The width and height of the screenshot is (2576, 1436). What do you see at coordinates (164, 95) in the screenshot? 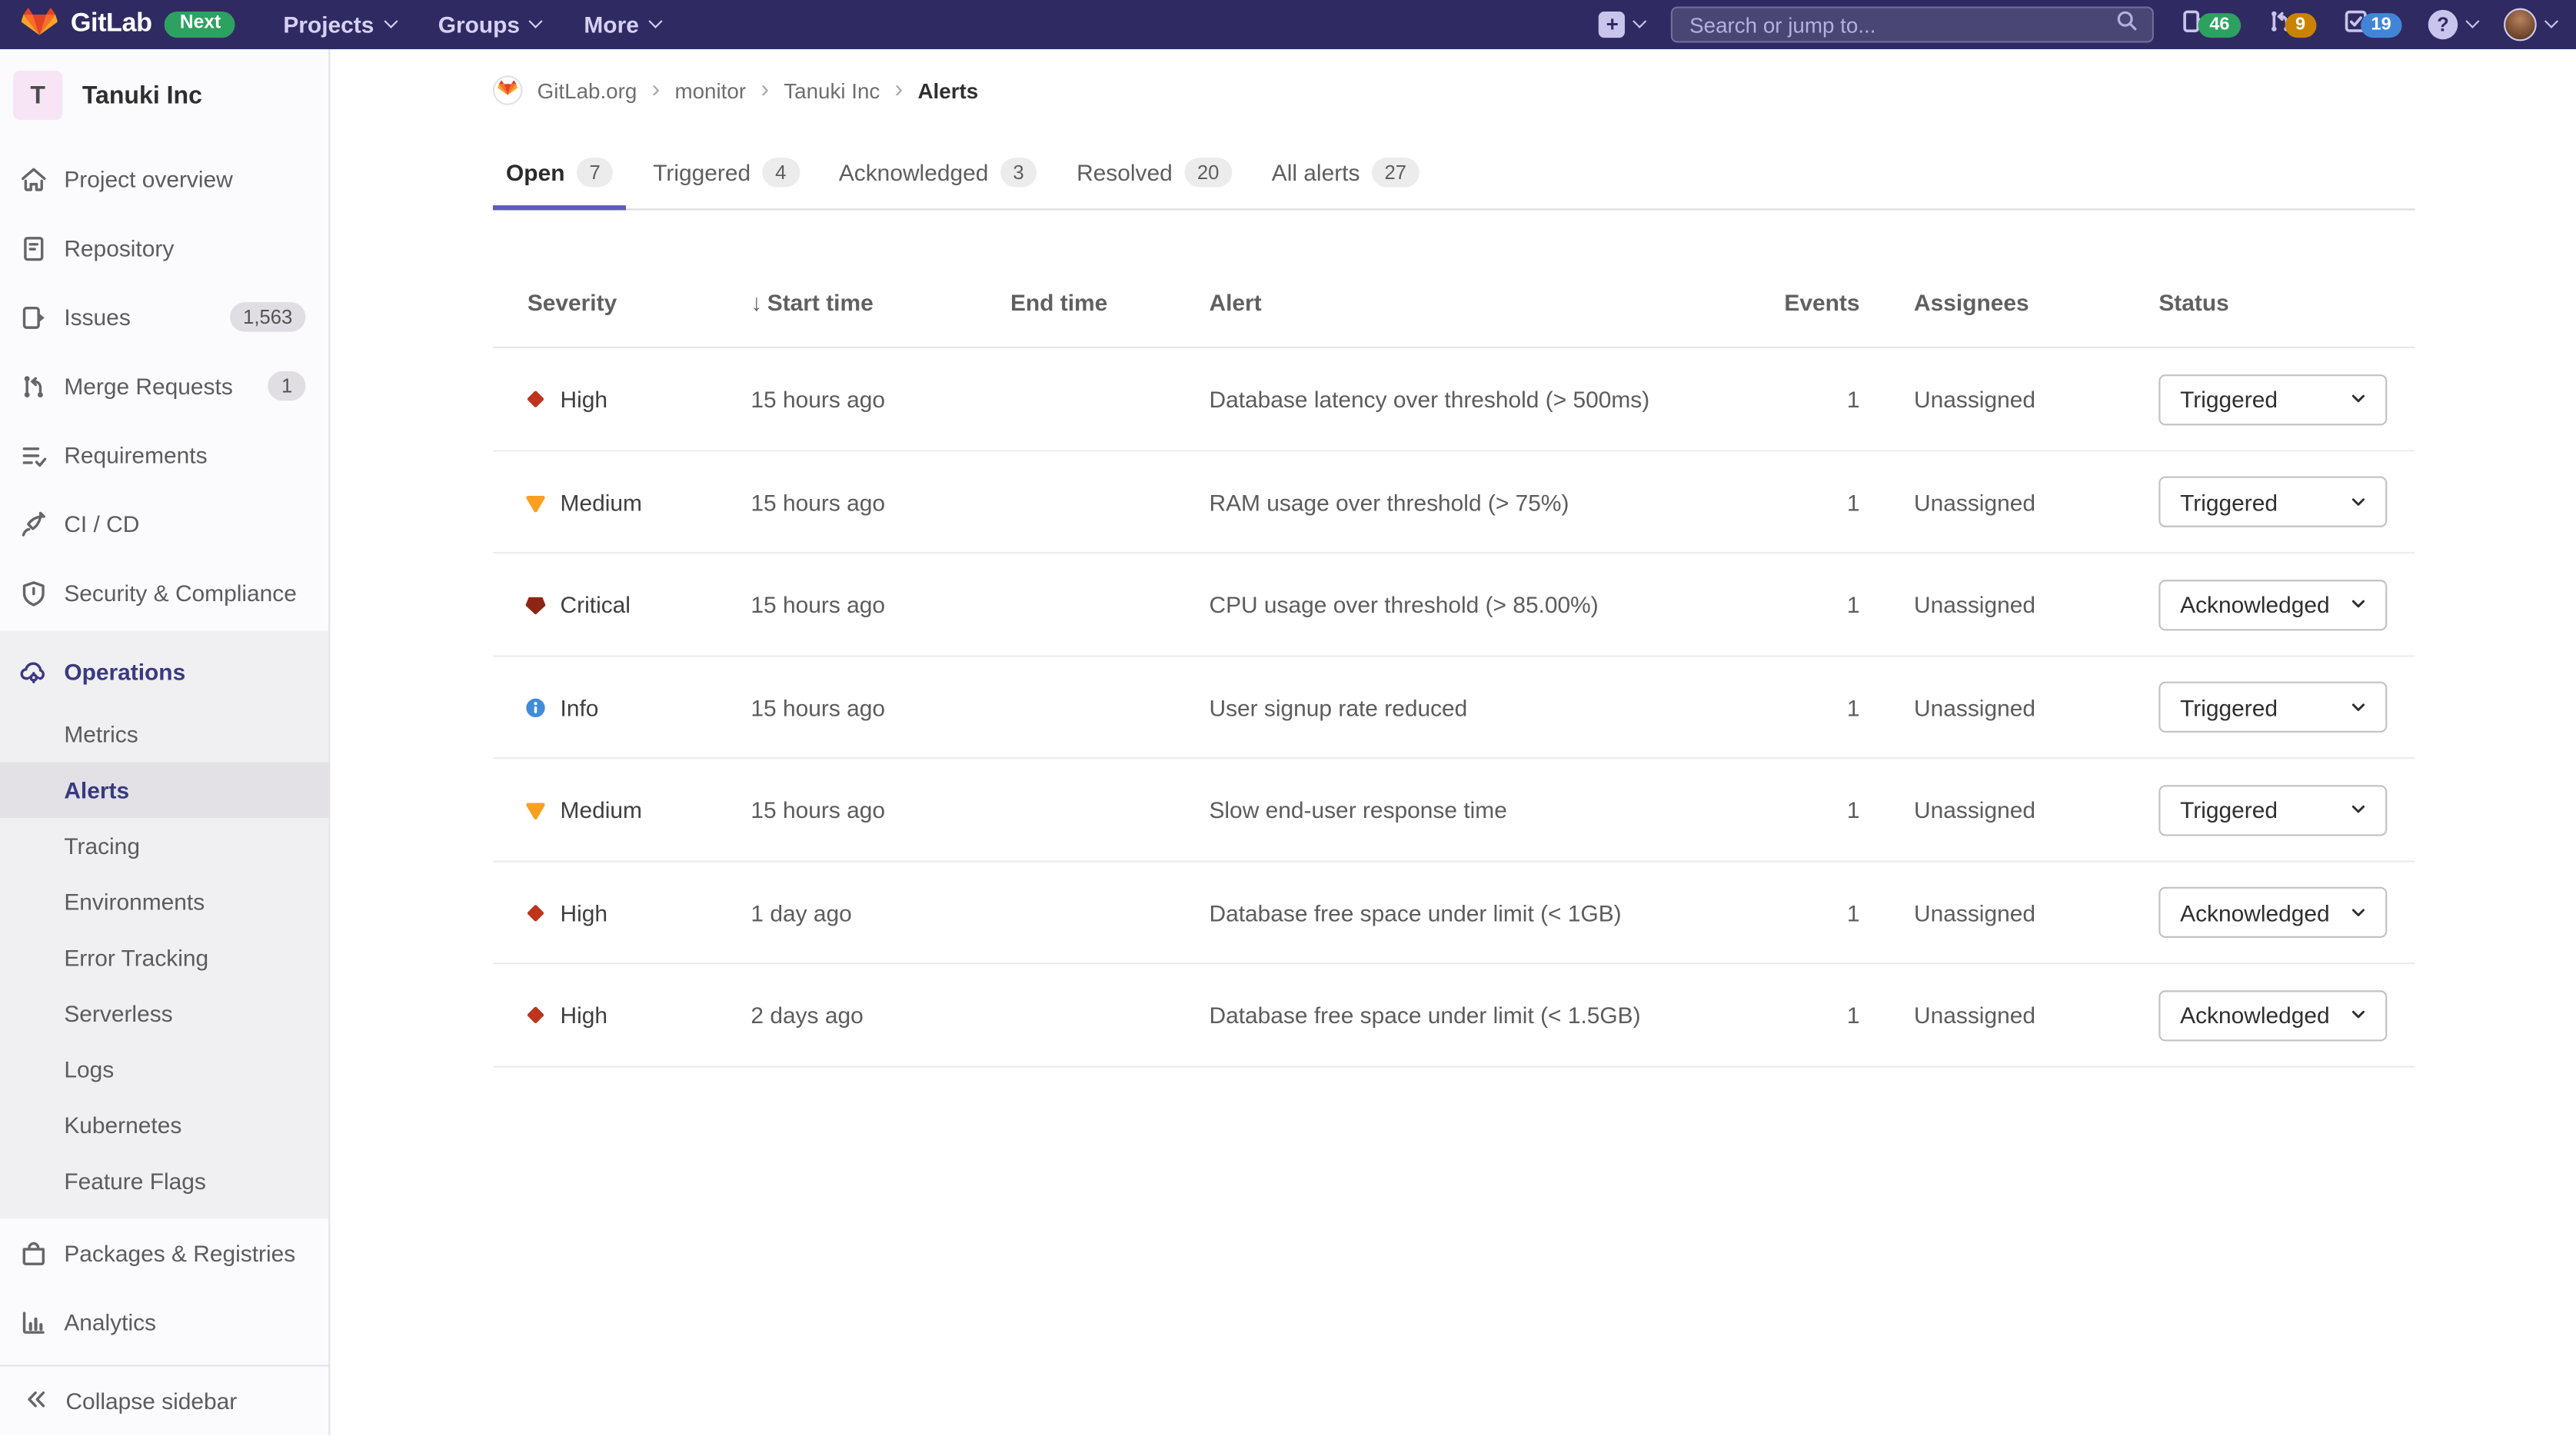
I see `sidebar-project-link: T Tanuki Inc` at bounding box center [164, 95].